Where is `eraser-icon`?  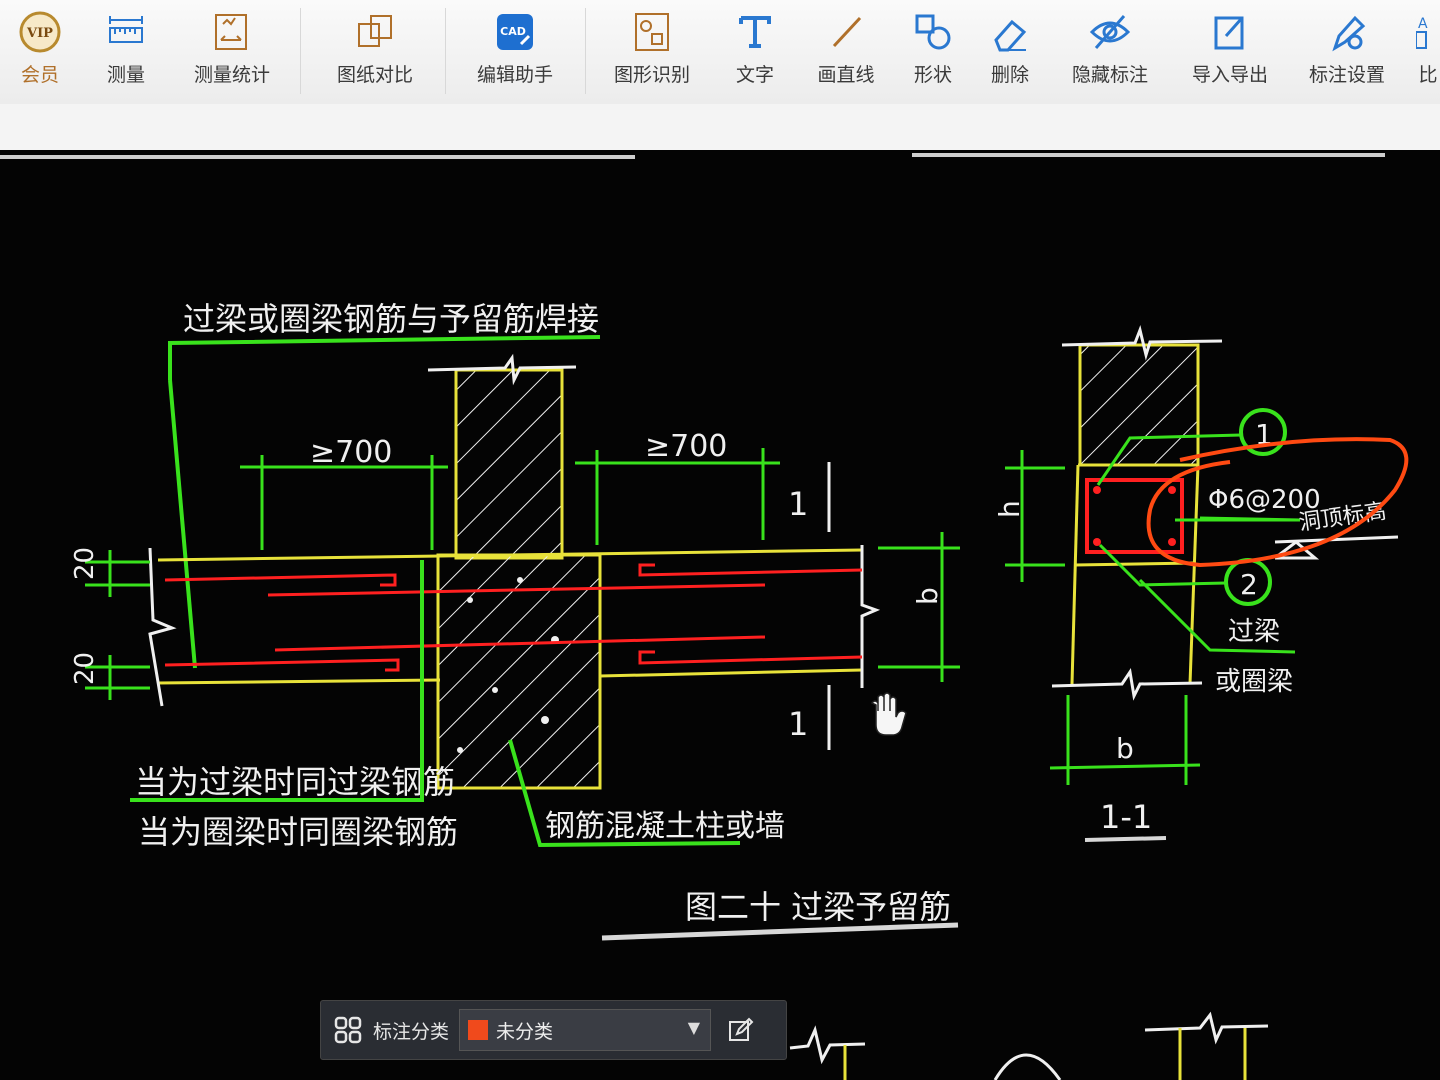
eraser-icon is located at coordinates (1010, 35).